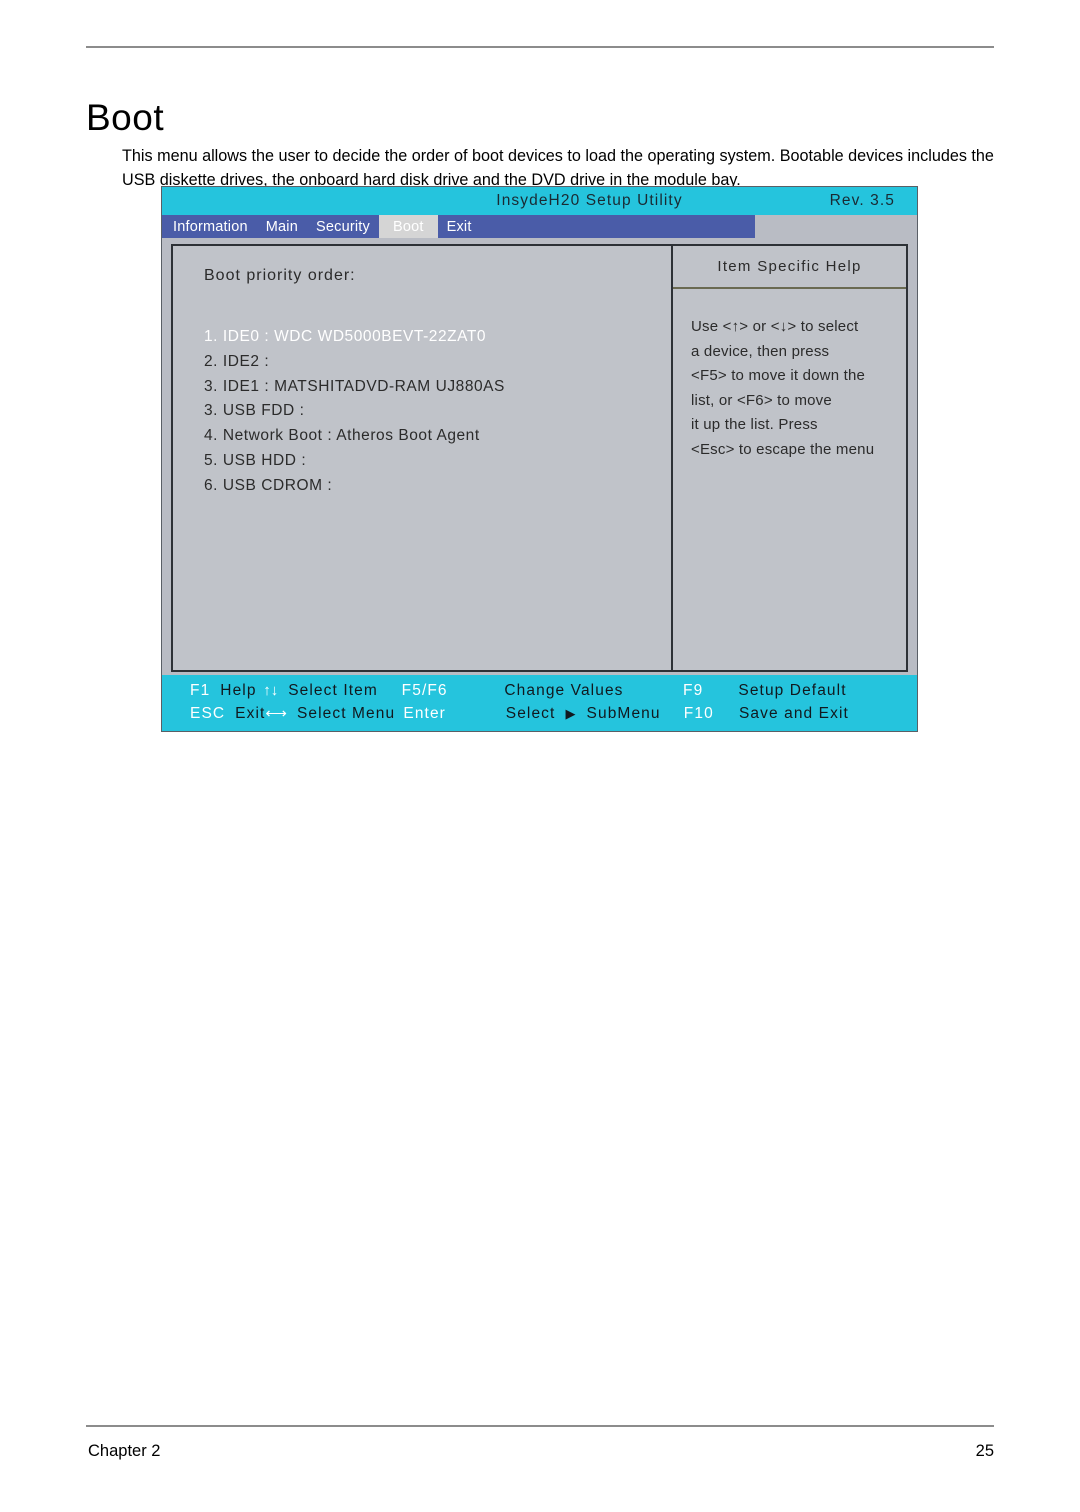  What do you see at coordinates (623, 713) in the screenshot?
I see `key-desc-submenu: SubMenu` at bounding box center [623, 713].